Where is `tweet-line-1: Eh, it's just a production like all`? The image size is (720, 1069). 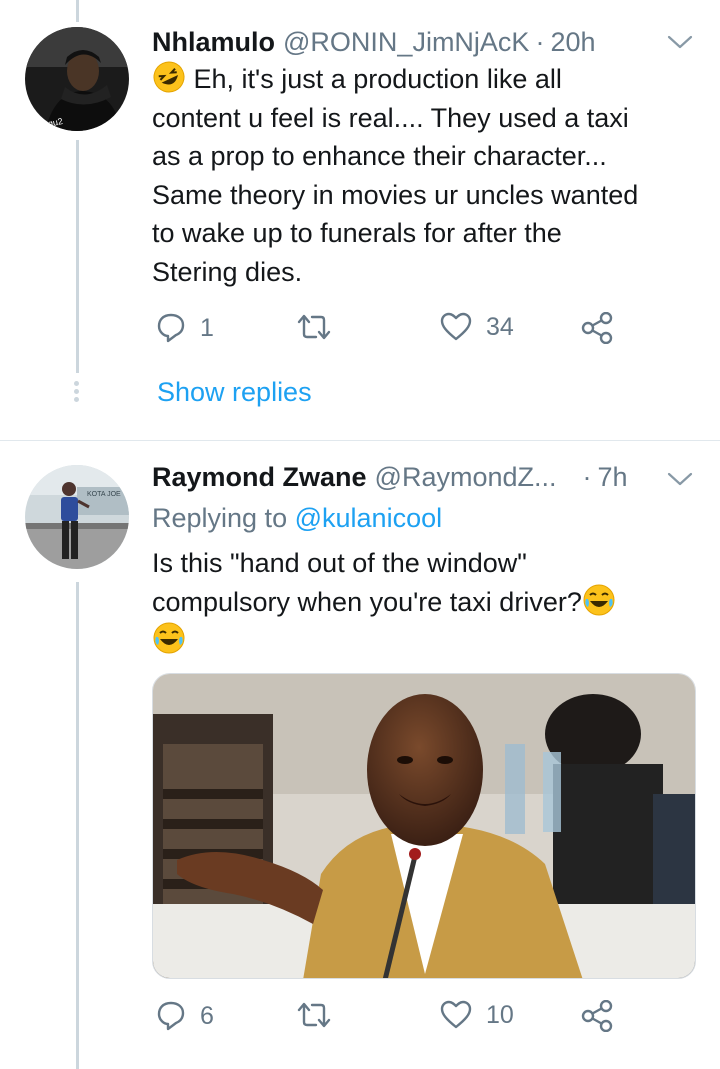 tweet-line-1: Eh, it's just a production like all is located at coordinates (427, 79).